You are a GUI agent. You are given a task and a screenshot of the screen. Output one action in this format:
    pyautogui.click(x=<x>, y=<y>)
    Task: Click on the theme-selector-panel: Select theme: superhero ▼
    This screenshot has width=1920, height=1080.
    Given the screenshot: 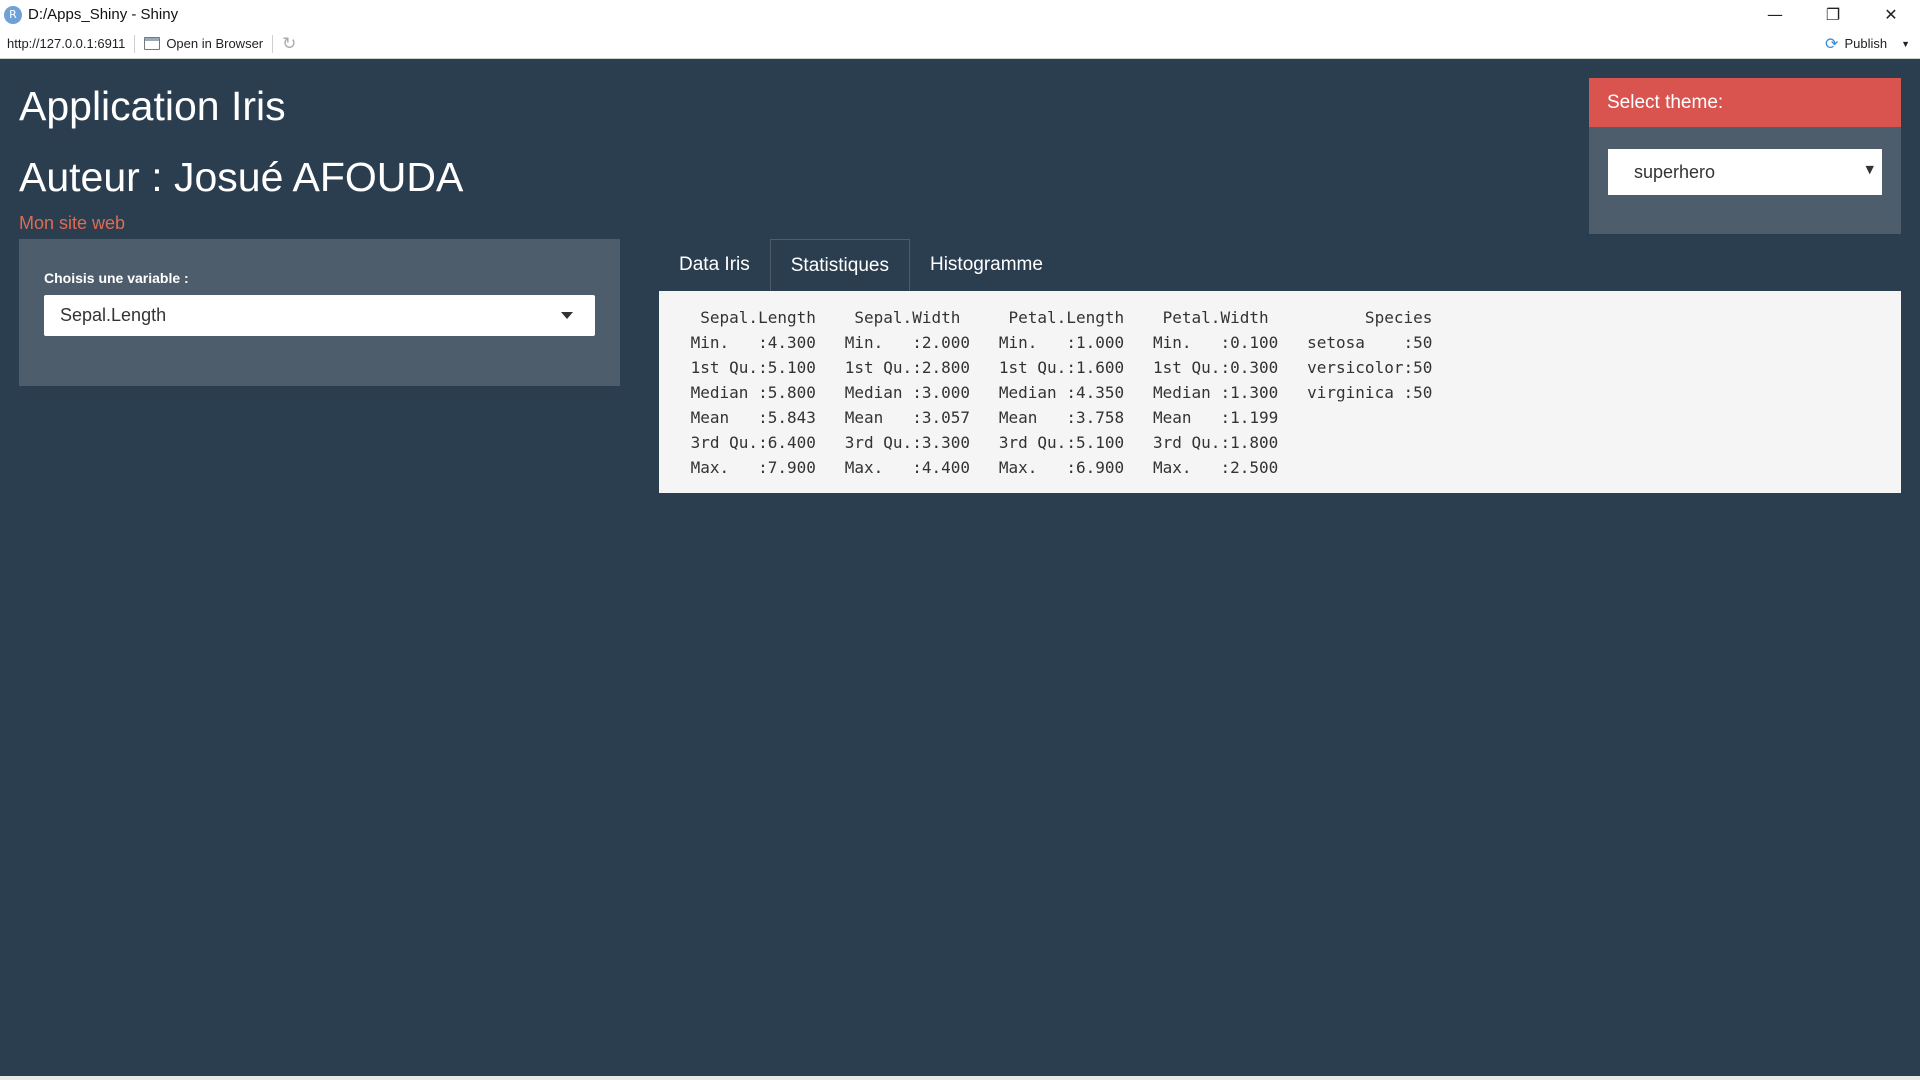 What is the action you would take?
    pyautogui.click(x=1745, y=156)
    